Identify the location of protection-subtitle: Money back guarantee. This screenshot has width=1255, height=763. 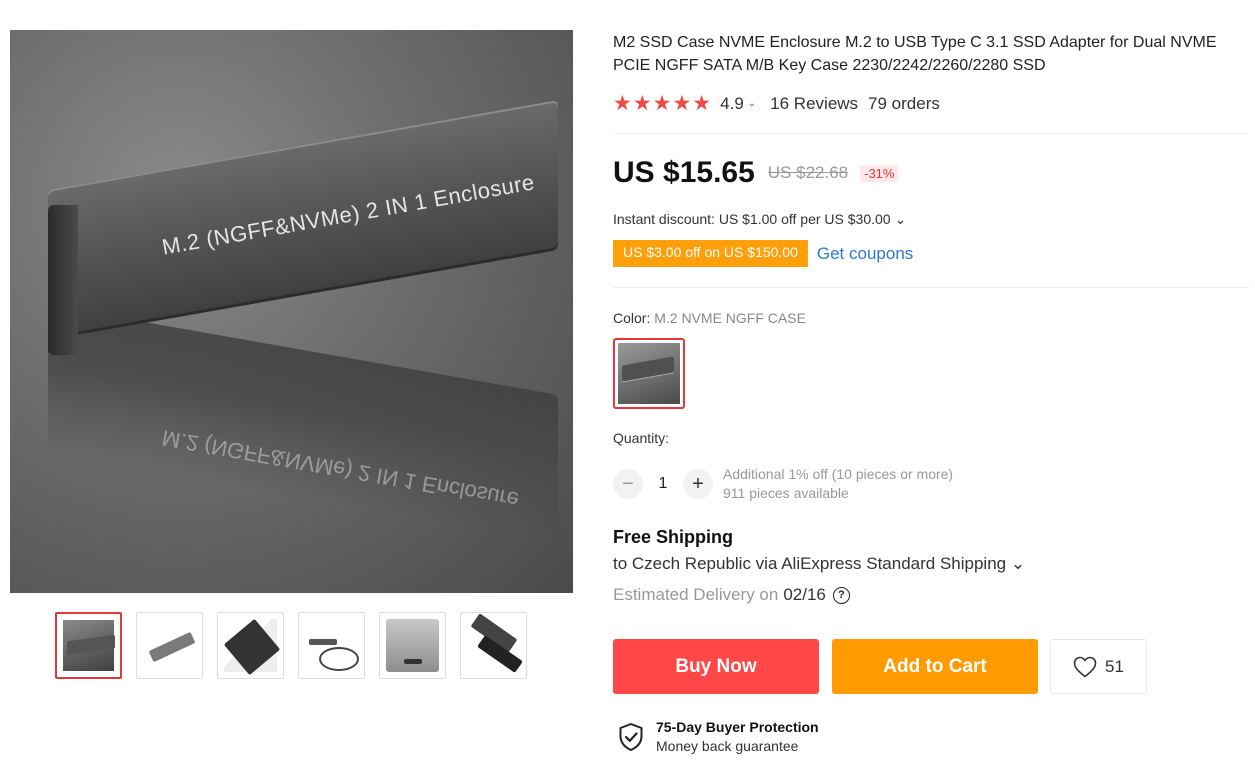
(727, 746).